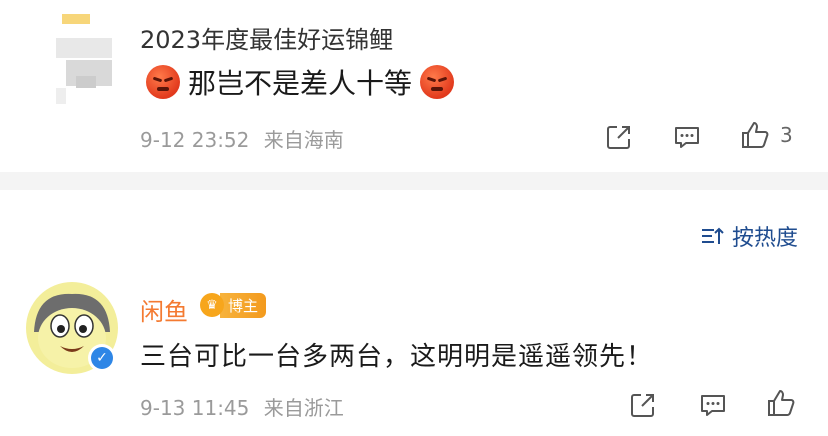 This screenshot has height=436, width=828. I want to click on comment-text: 三台可比一台多两台，这明明是遥遥领先！, so click(397, 357).